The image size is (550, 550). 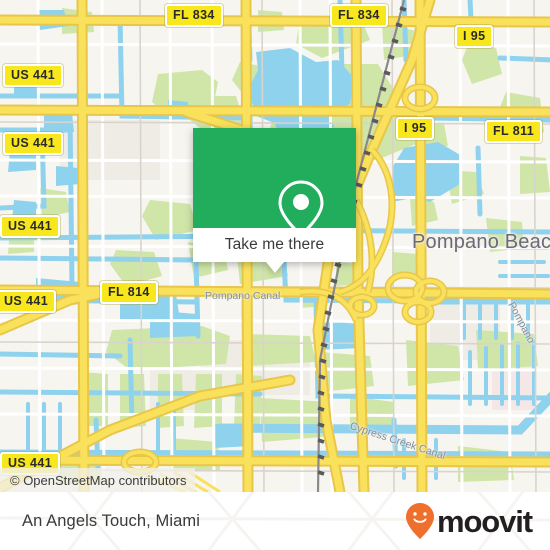 I want to click on osm-attribution: © OpenStreetMap contributors, so click(x=97, y=480).